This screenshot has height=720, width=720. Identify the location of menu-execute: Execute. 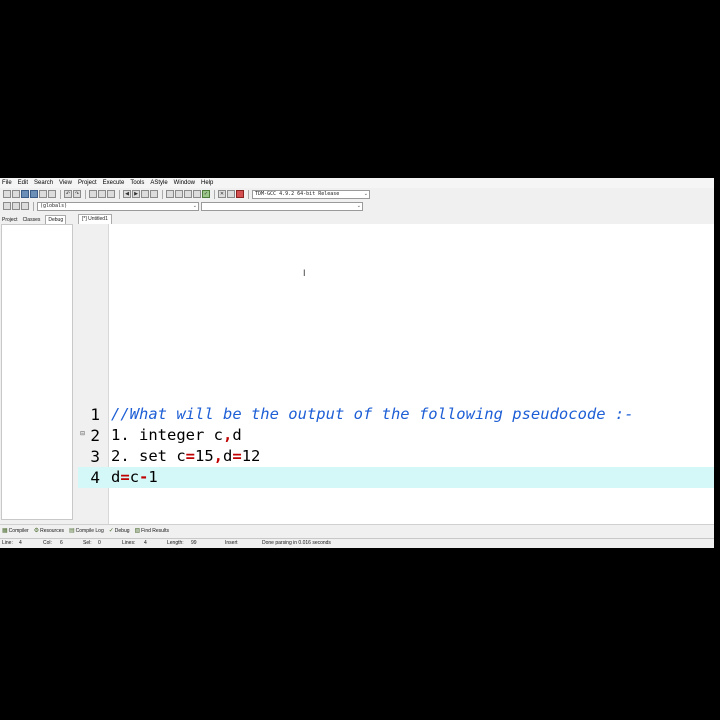
(114, 183).